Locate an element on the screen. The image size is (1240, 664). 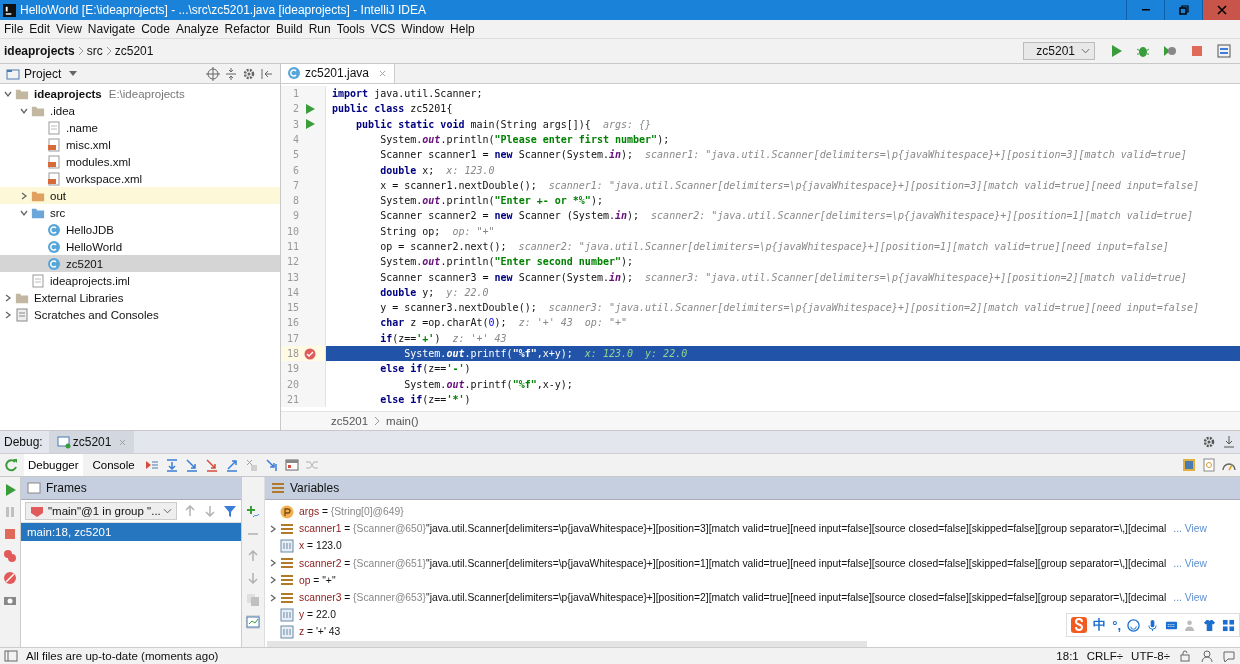
debug-tab: Console is located at coordinates (113, 465).